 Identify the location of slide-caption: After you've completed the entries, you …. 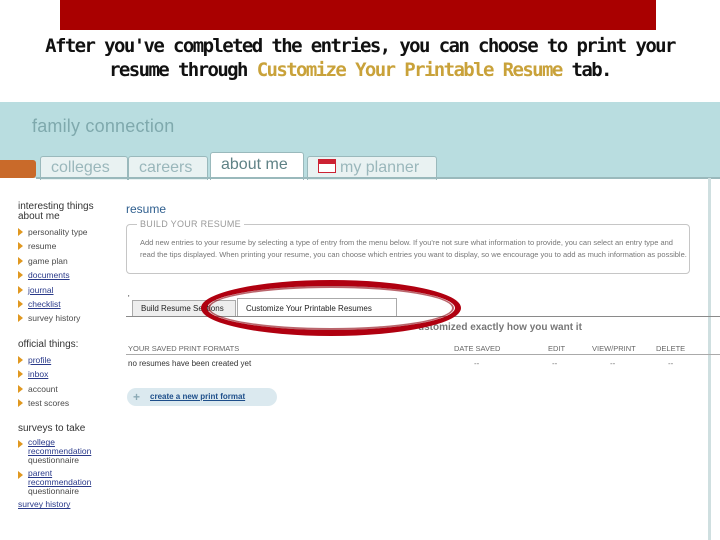
(360, 58).